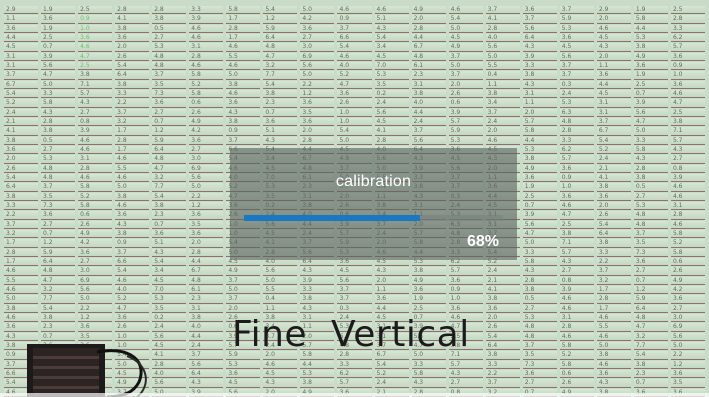 This screenshot has width=709, height=397. What do you see at coordinates (21, 122) in the screenshot?
I see `grid-cell: 2.1` at bounding box center [21, 122].